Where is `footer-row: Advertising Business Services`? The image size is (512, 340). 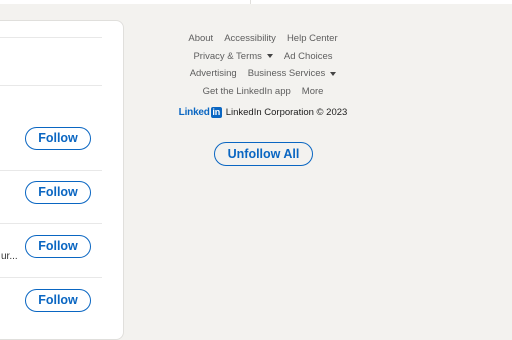
footer-row: Advertising Business Services is located at coordinates (263, 74).